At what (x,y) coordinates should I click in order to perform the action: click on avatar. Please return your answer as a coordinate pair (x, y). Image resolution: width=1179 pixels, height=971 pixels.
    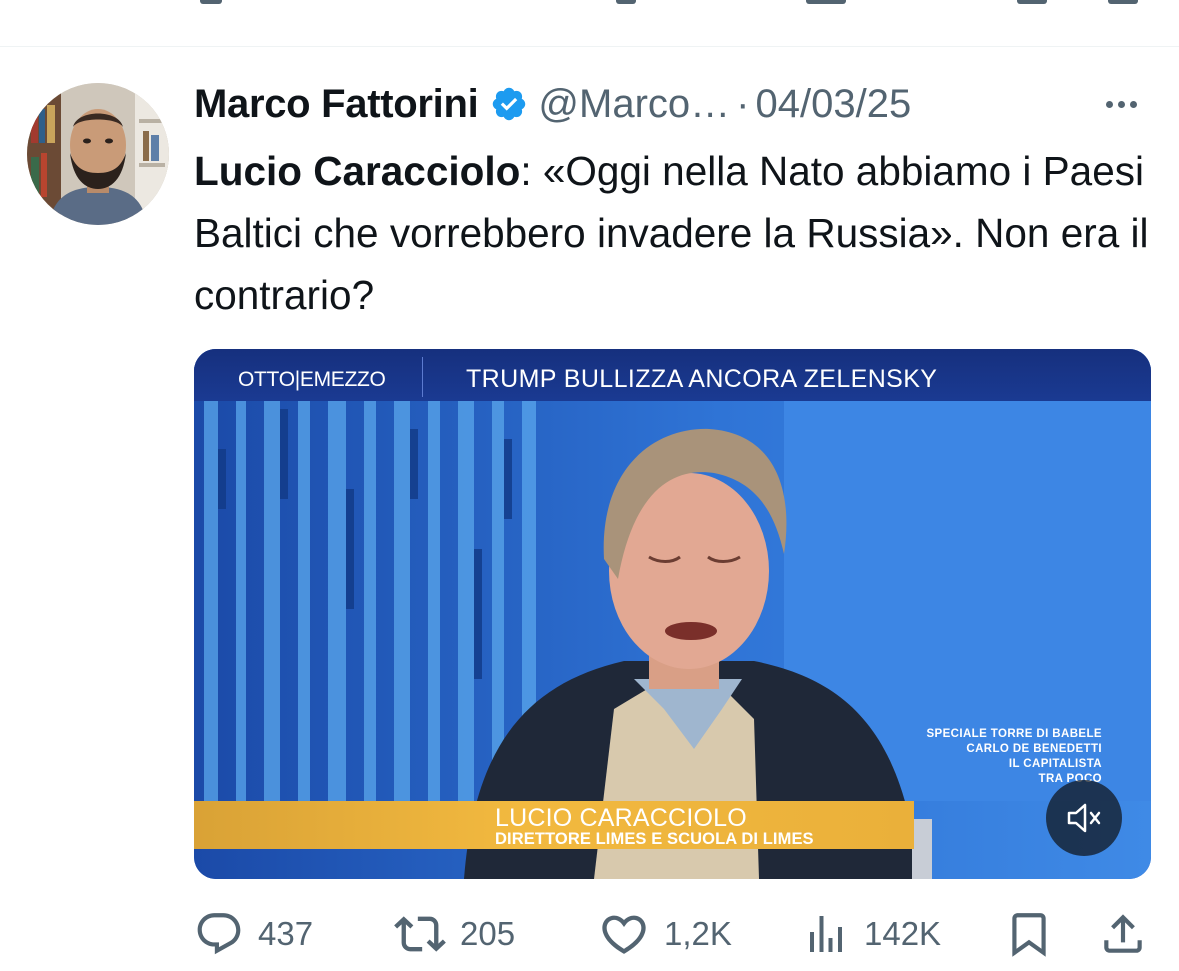
    Looking at the image, I should click on (98, 154).